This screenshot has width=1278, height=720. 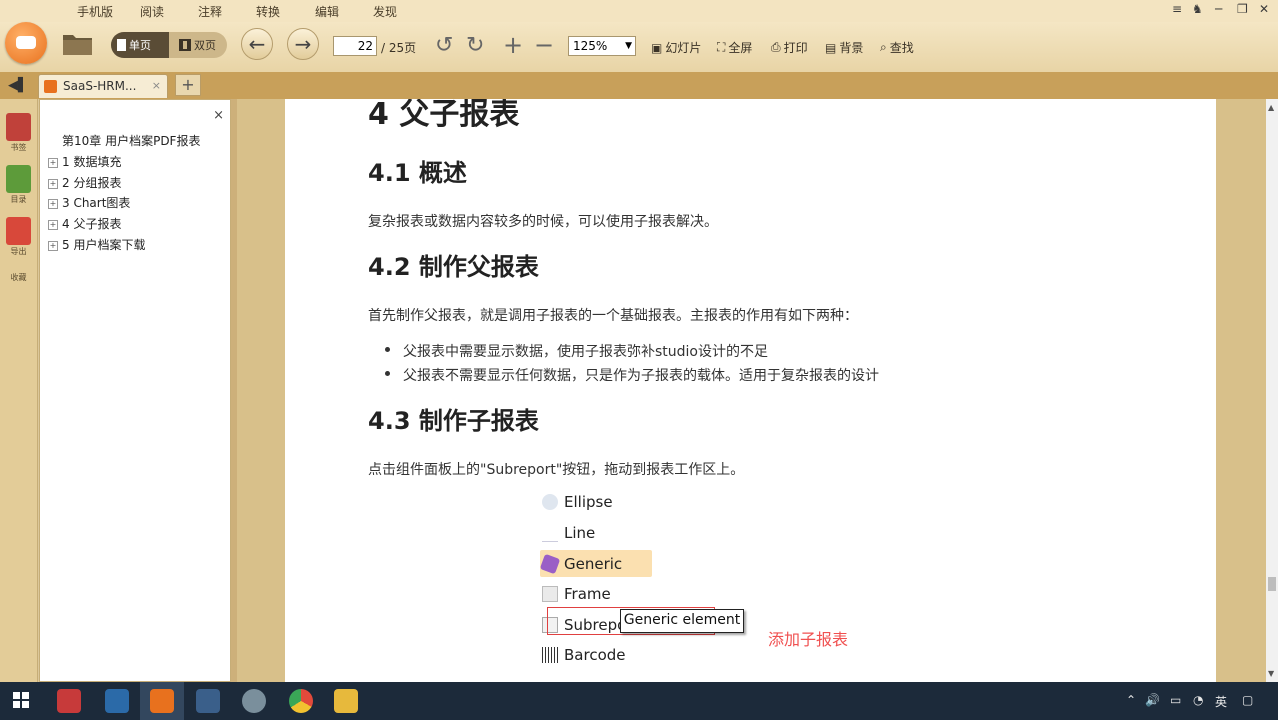 What do you see at coordinates (639, 701) in the screenshot?
I see `taskbar` at bounding box center [639, 701].